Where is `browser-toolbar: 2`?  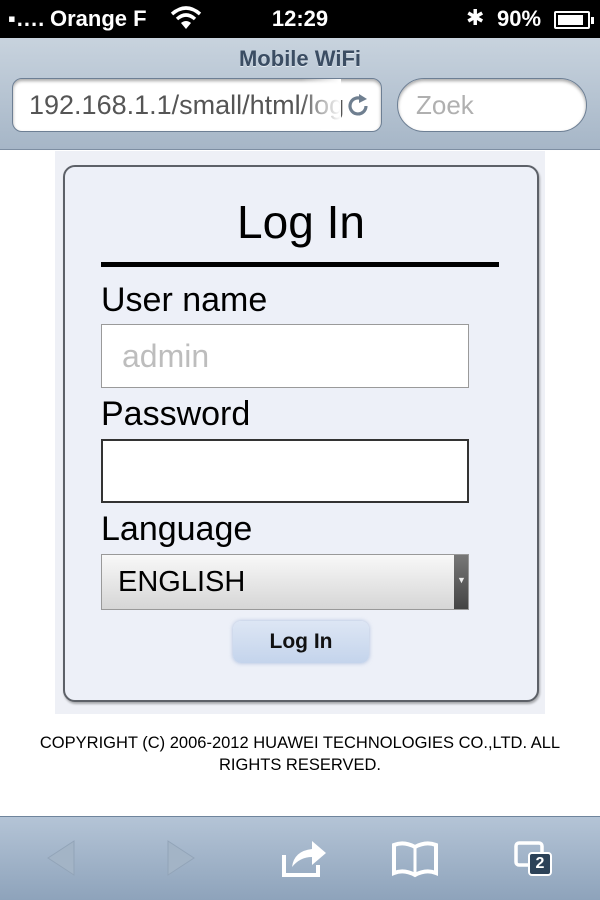
browser-toolbar: 2 is located at coordinates (300, 858).